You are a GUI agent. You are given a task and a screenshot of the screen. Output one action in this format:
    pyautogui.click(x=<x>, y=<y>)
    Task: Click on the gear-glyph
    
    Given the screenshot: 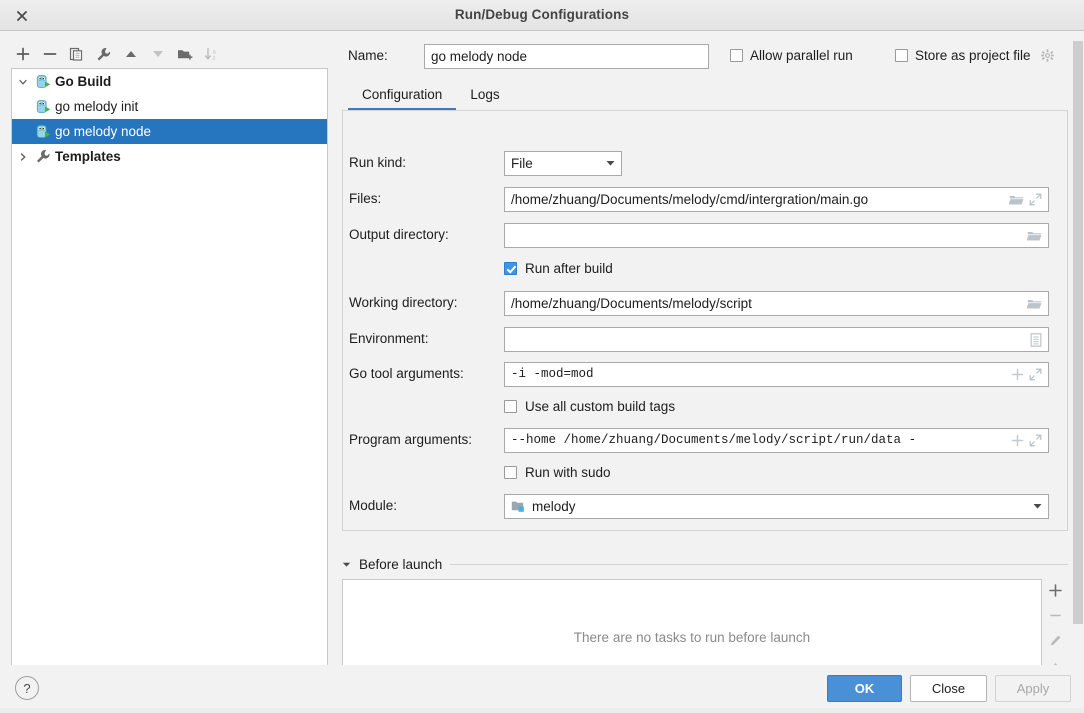 What is the action you would take?
    pyautogui.click(x=1047, y=55)
    